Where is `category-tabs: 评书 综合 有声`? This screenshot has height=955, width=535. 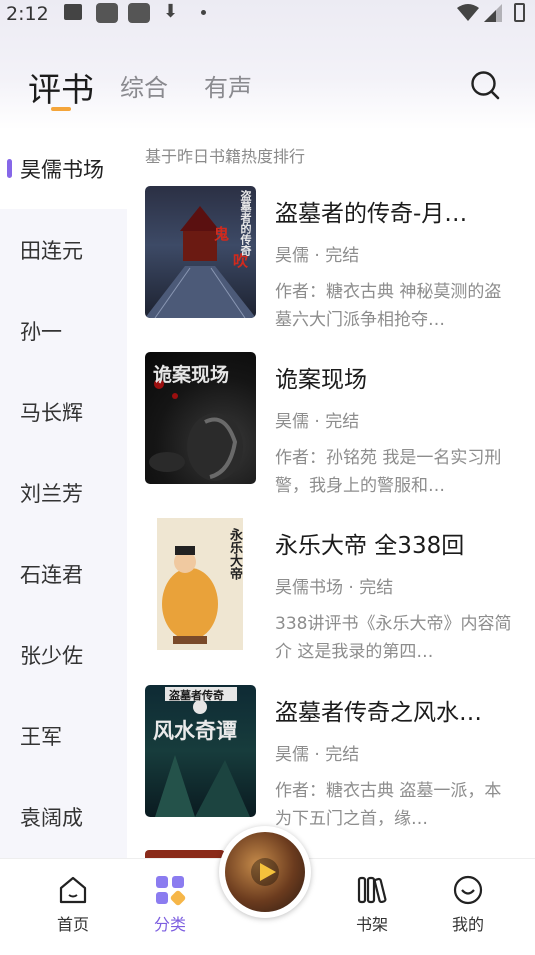 category-tabs: 评书 综合 有声 is located at coordinates (267, 90).